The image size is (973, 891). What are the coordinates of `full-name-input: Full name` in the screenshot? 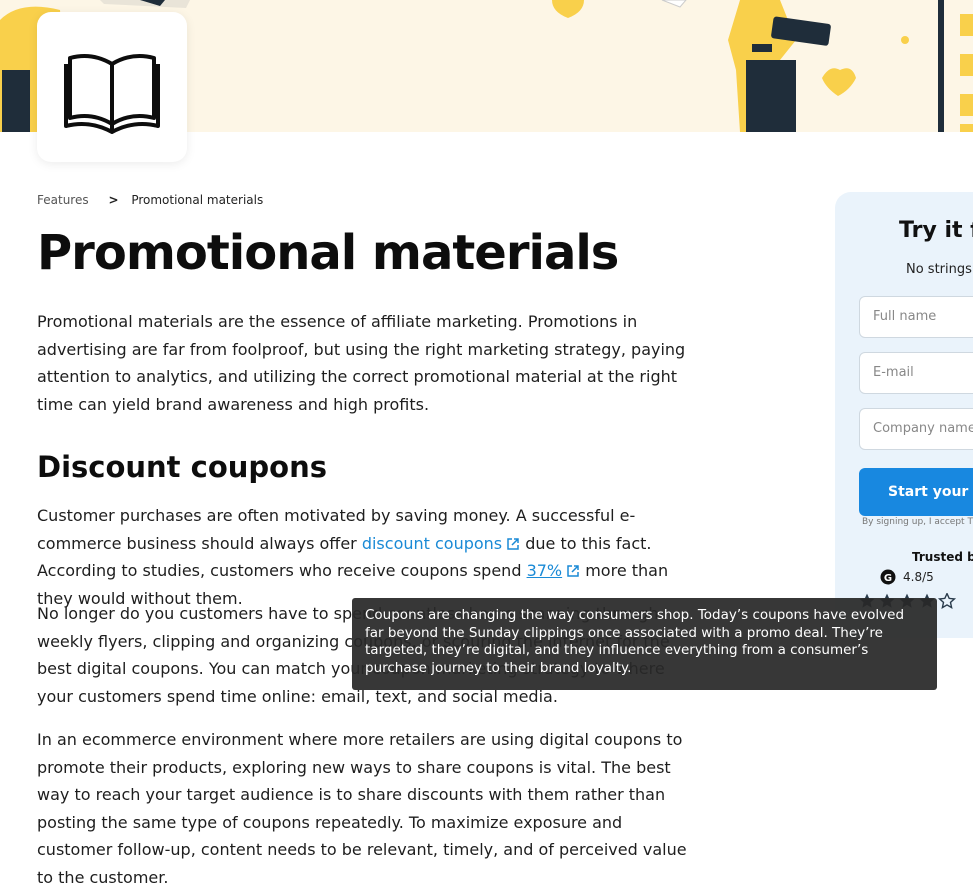 It's located at (916, 317).